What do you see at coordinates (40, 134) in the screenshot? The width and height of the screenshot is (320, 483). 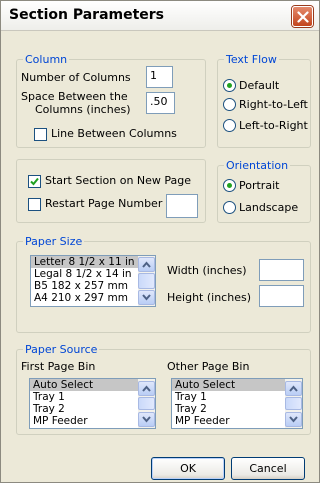 I see `line-between-columns-checkbox` at bounding box center [40, 134].